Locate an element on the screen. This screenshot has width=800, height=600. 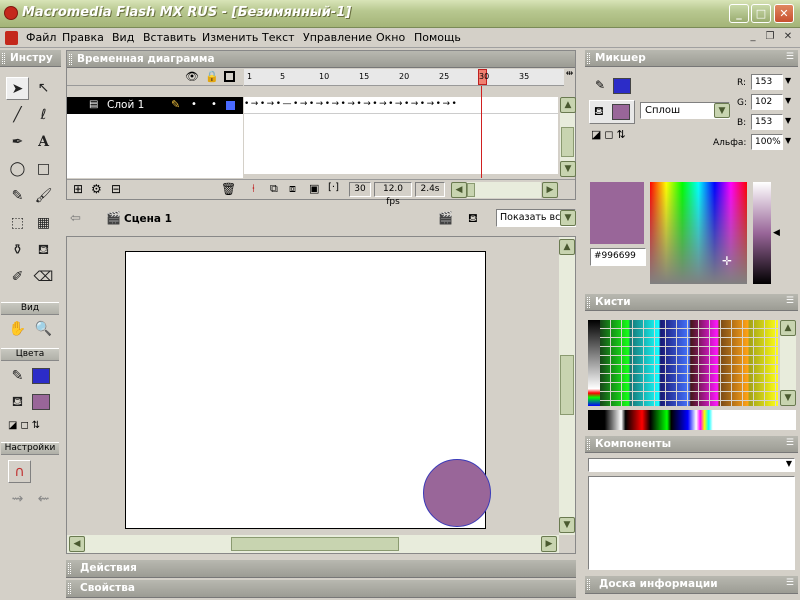
actions-panel-header: Действия is located at coordinates (321, 569).